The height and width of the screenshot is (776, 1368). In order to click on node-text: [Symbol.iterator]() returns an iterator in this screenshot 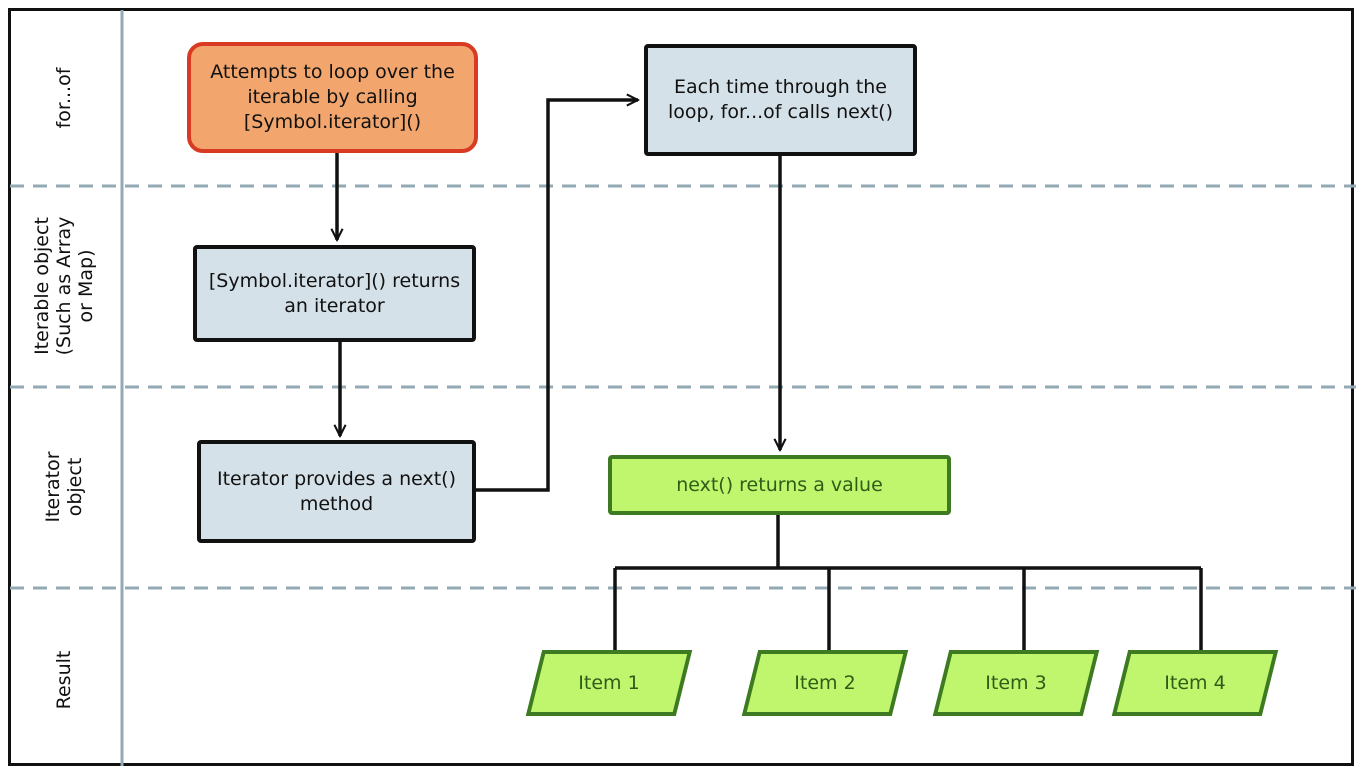, I will do `click(334, 293)`.